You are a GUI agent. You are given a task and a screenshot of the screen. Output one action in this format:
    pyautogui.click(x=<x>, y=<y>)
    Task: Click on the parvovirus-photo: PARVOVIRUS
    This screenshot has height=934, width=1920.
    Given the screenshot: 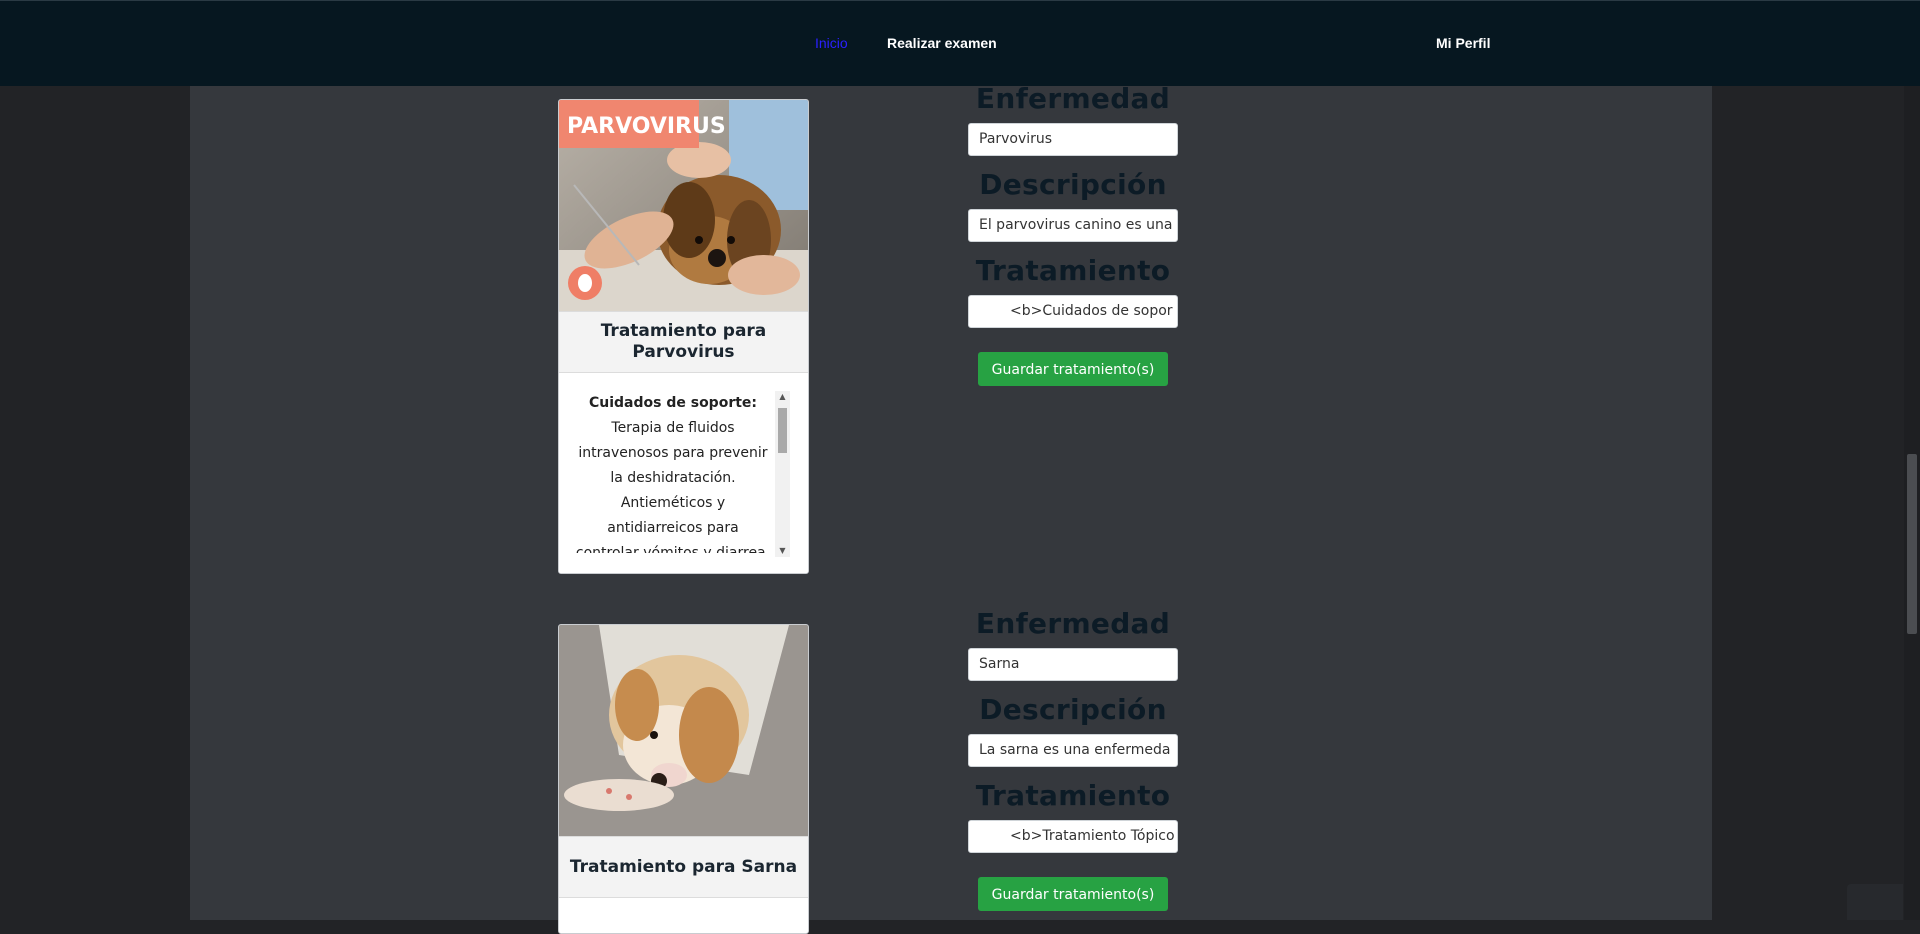 What is the action you would take?
    pyautogui.click(x=683, y=205)
    